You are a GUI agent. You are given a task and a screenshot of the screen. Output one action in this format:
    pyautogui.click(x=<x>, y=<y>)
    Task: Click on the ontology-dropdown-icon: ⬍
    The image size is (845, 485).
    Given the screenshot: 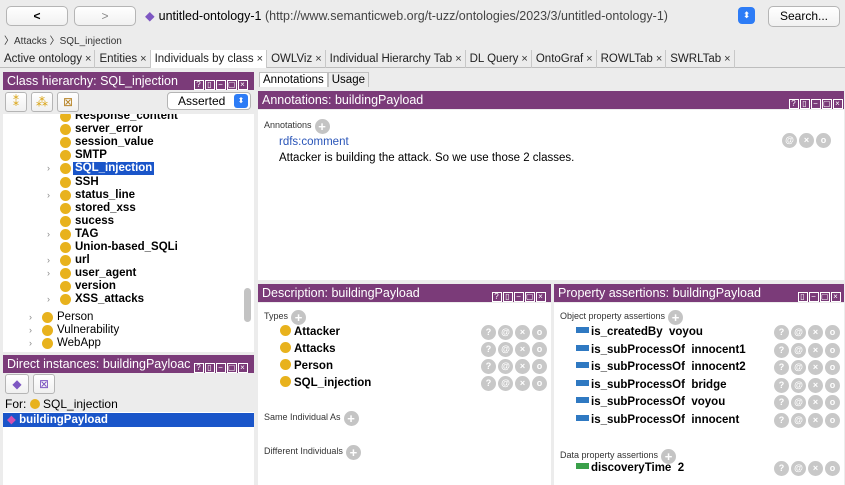 What is the action you would take?
    pyautogui.click(x=746, y=15)
    